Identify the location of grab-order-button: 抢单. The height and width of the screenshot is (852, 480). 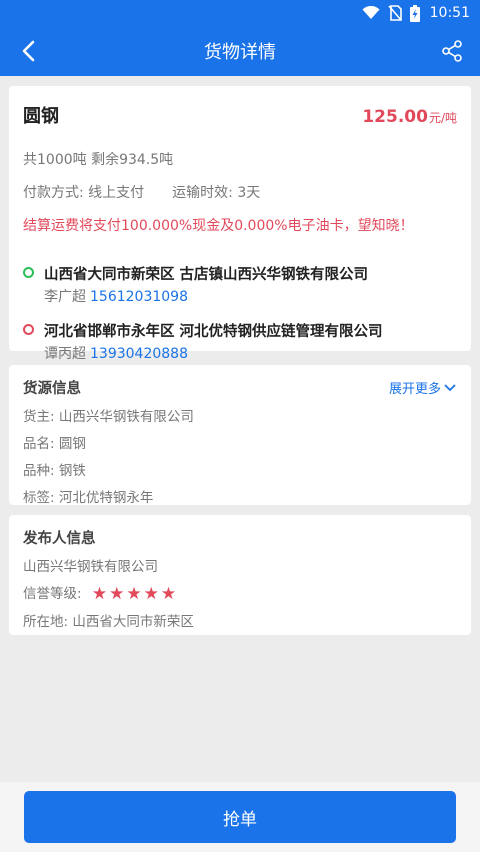
(240, 817).